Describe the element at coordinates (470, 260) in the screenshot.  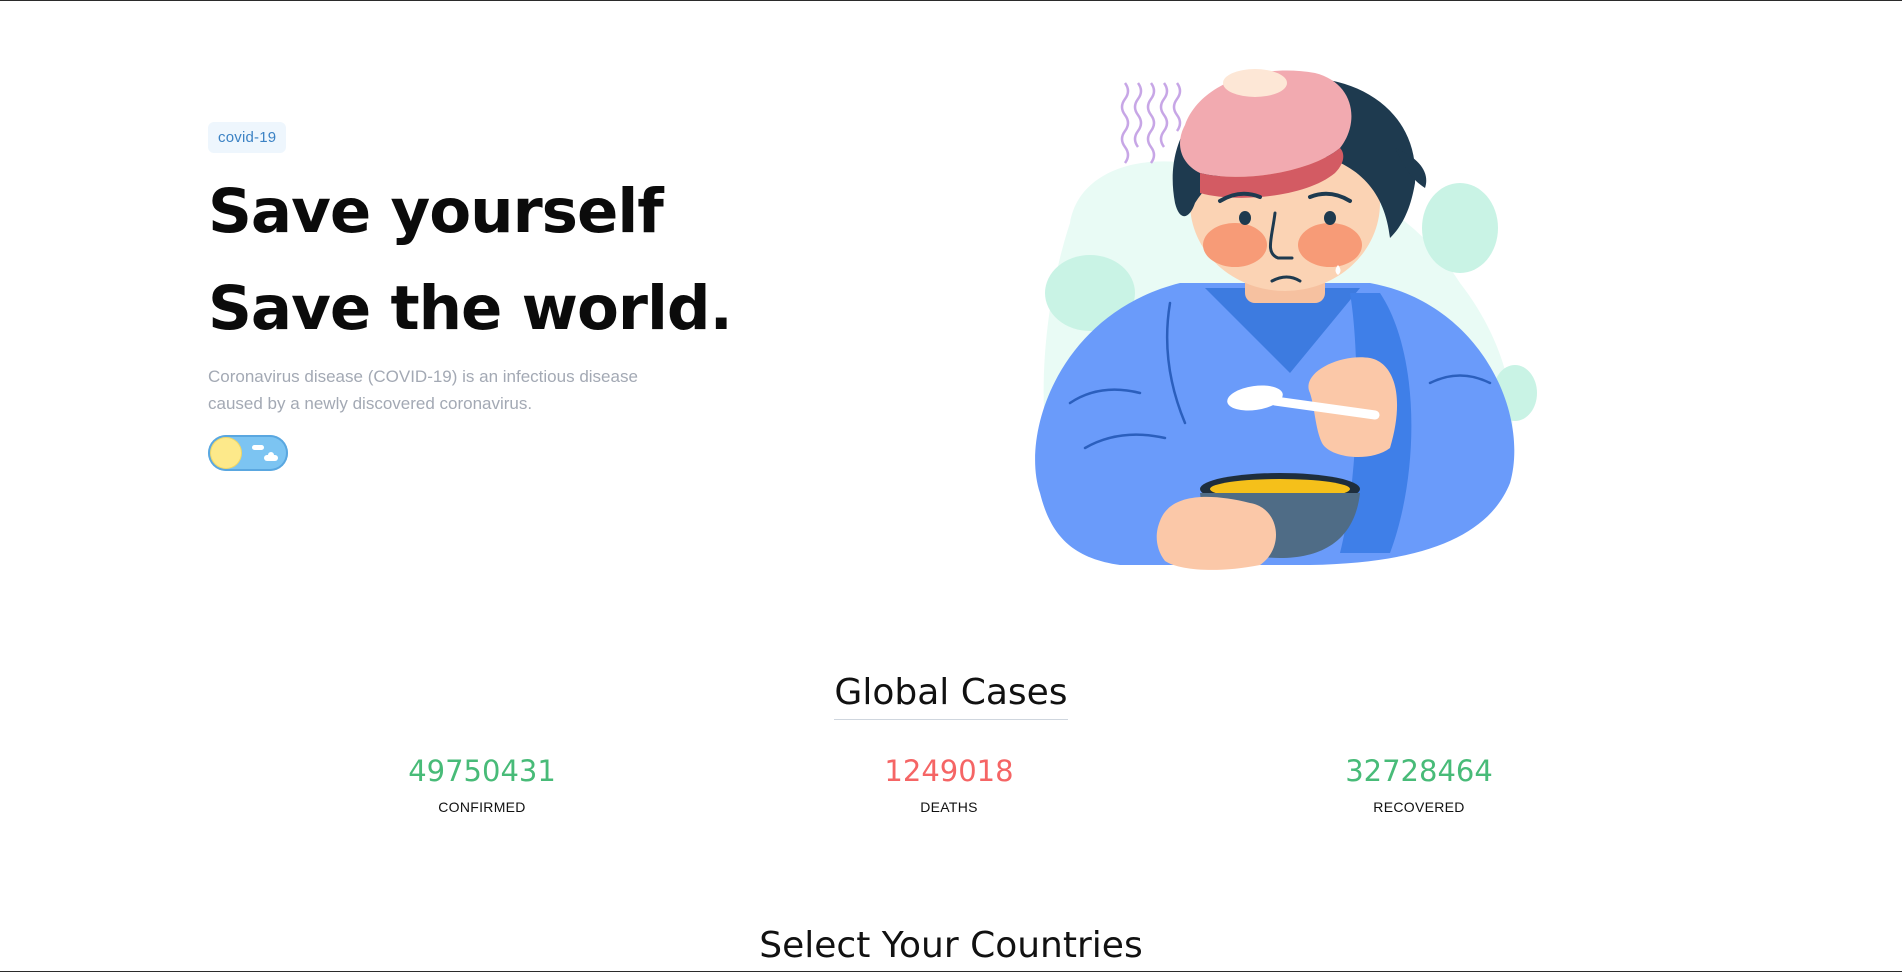
I see `hero-headline: Save yourself Save the world.` at that location.